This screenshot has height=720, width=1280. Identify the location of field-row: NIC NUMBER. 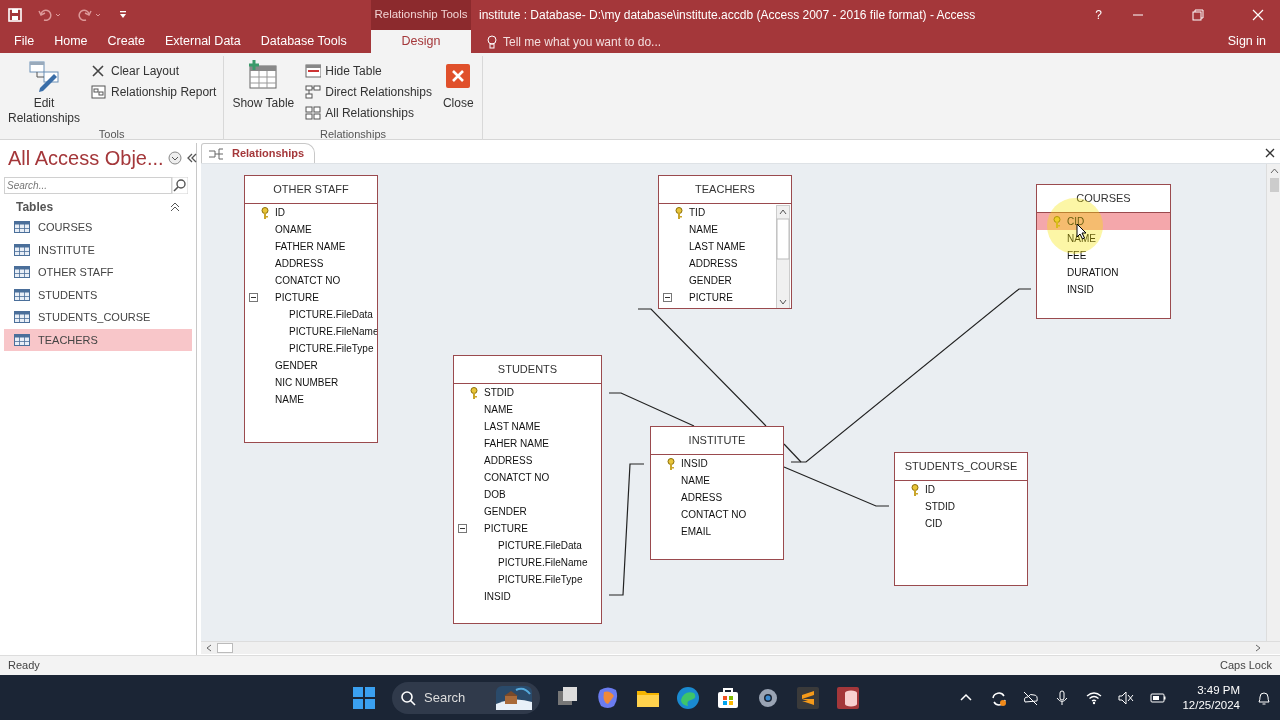
(311, 382).